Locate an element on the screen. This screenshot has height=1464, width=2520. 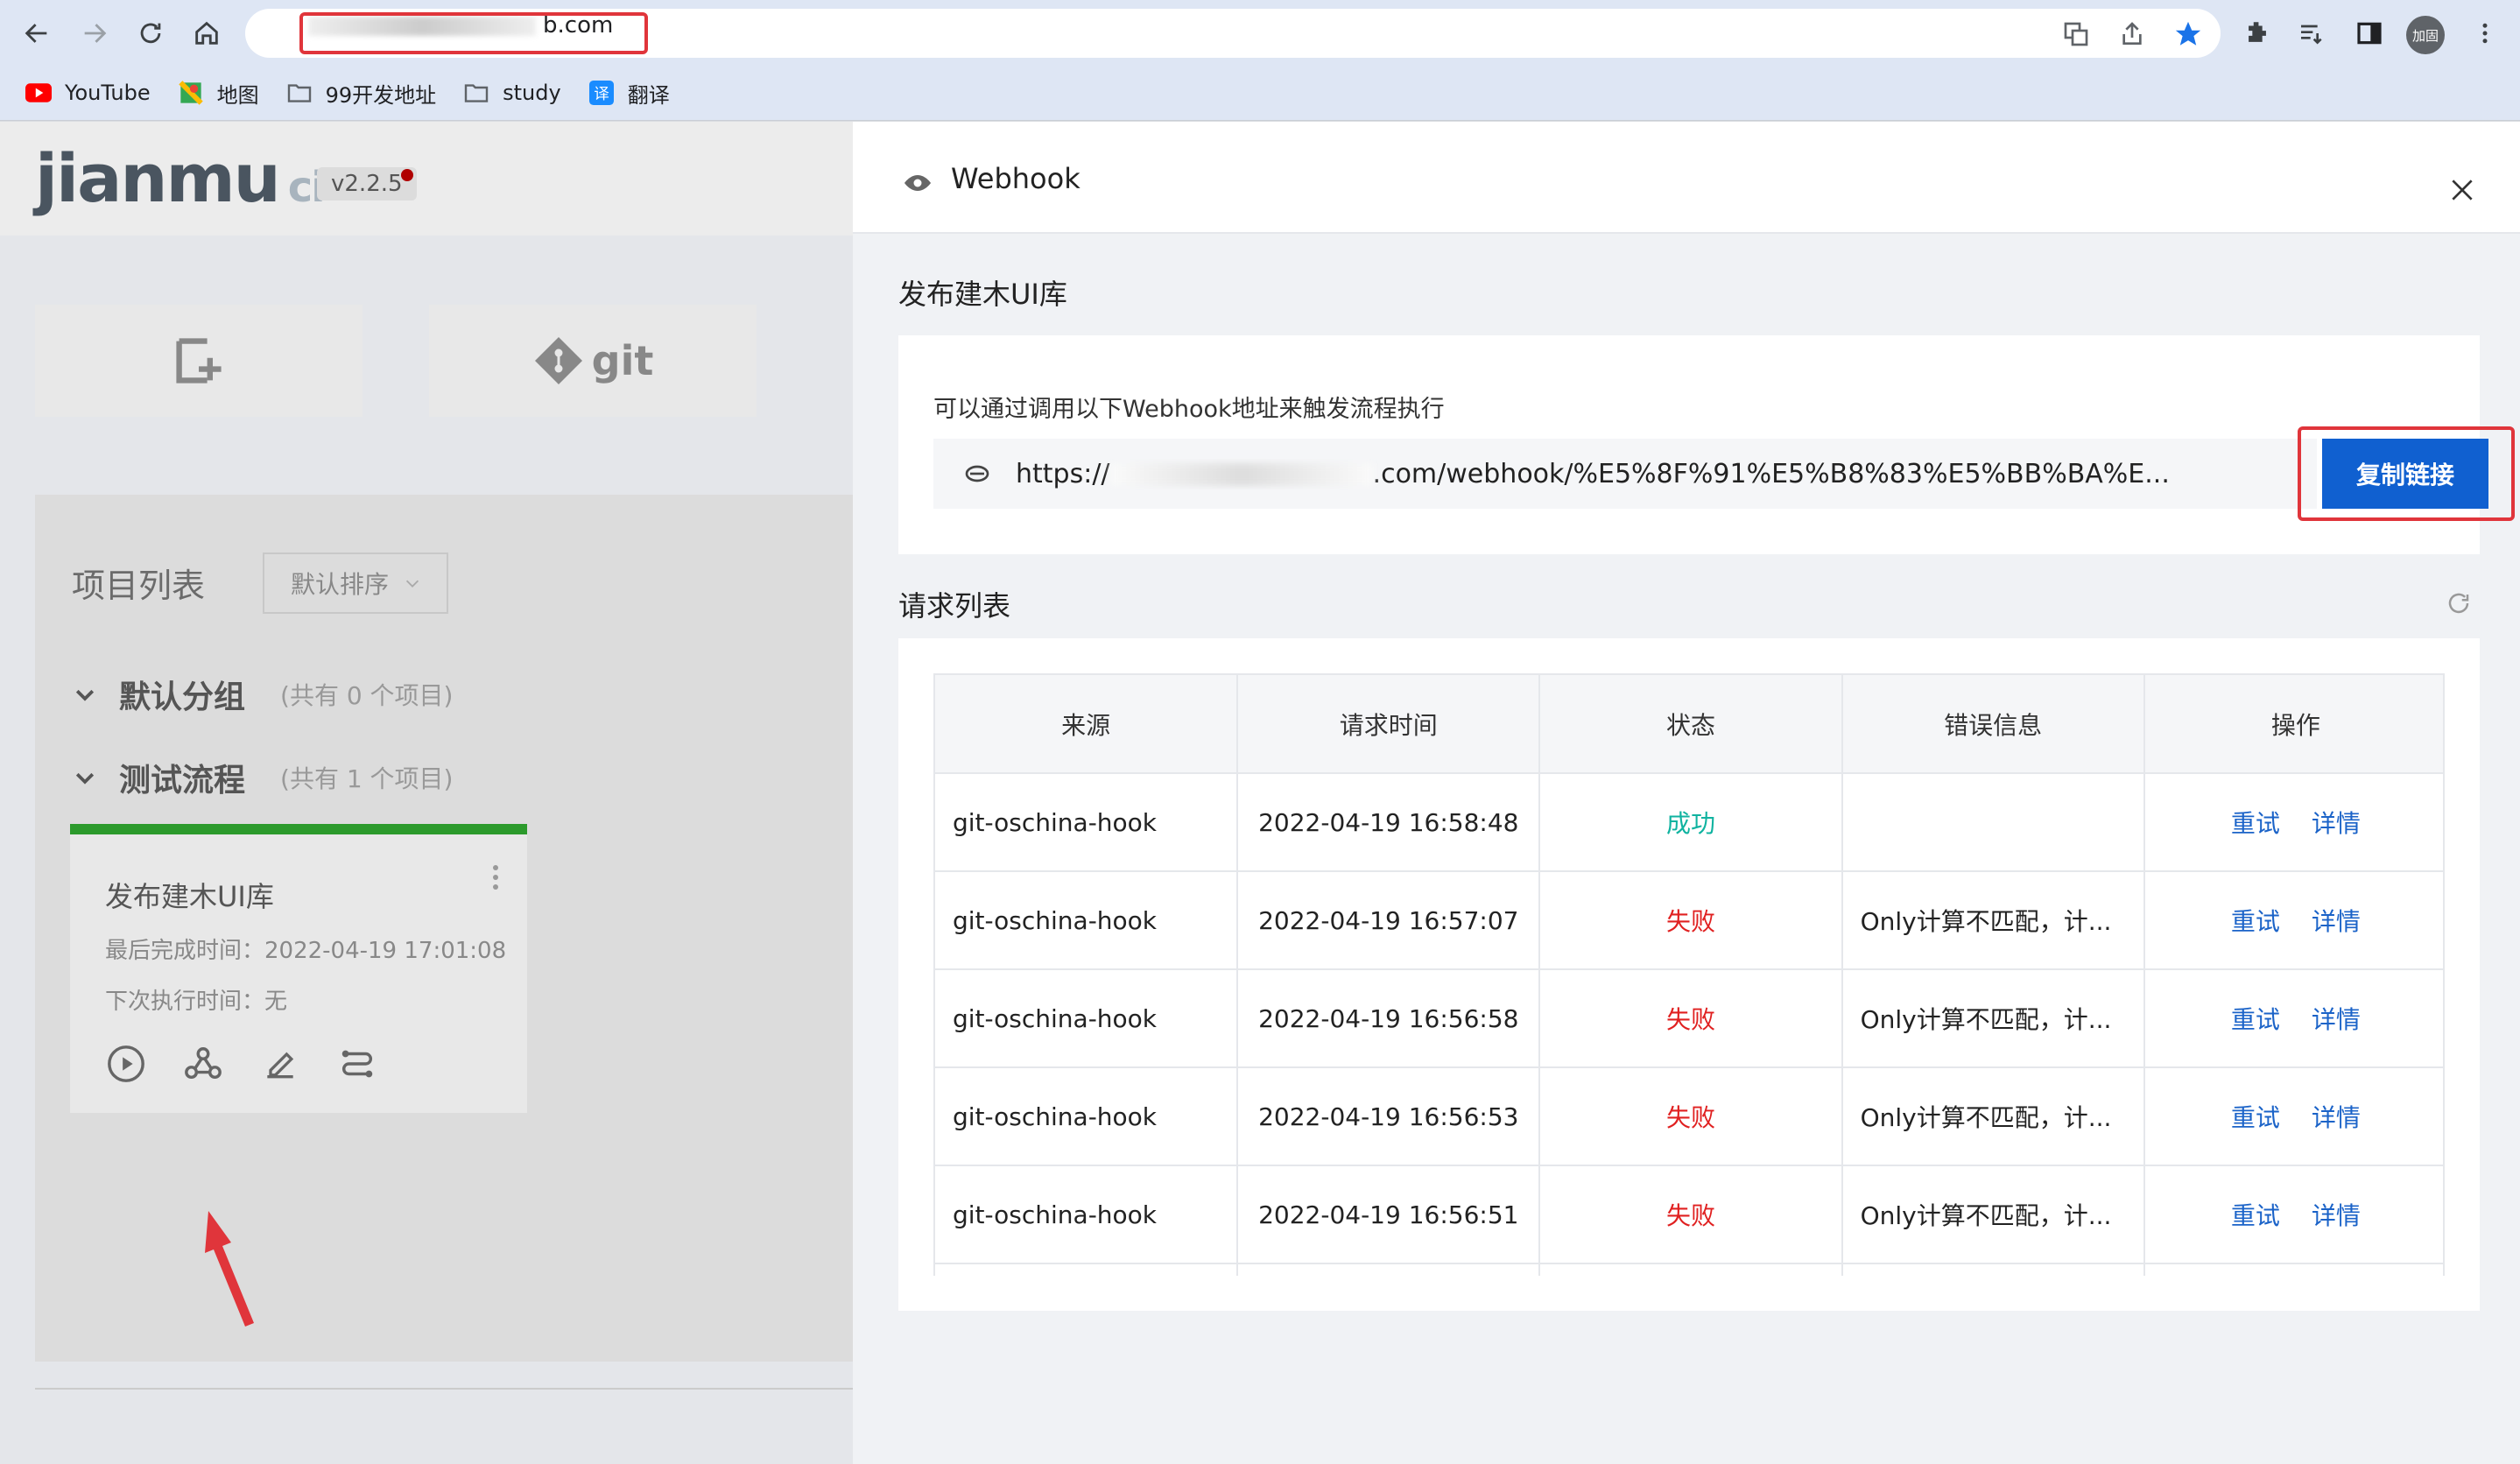
bookmark-translate: 译 翻译 is located at coordinates (629, 93).